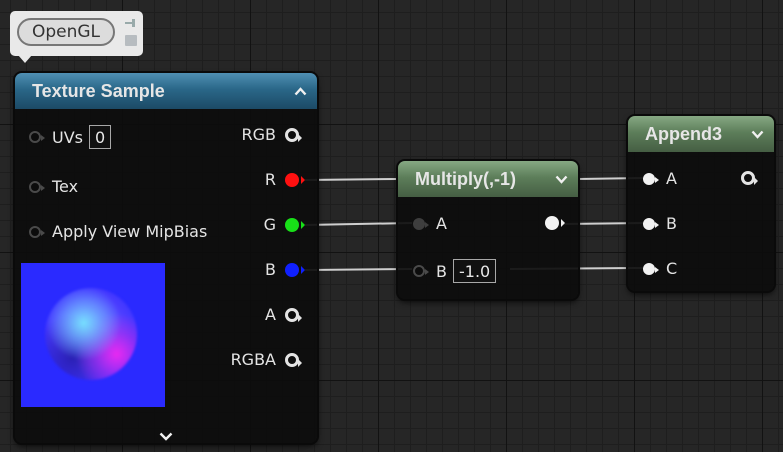 Image resolution: width=783 pixels, height=452 pixels. I want to click on input-pin-c: C, so click(660, 268).